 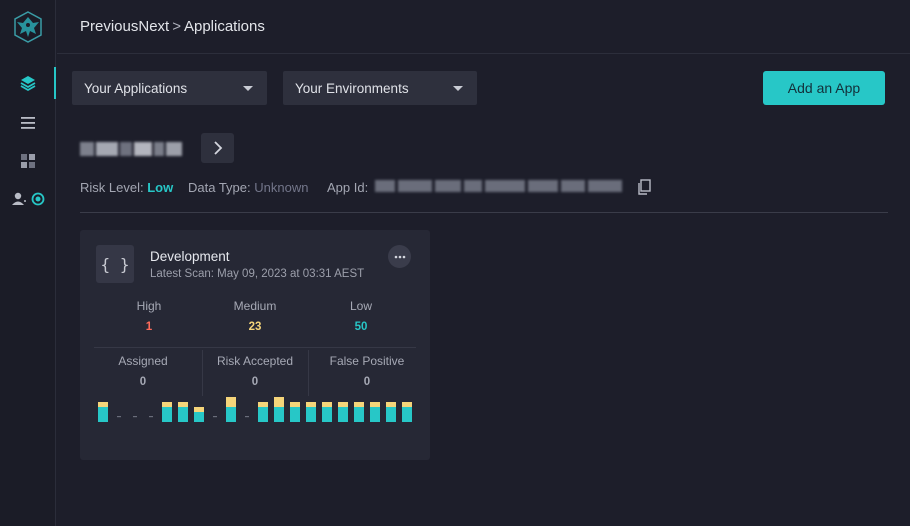 What do you see at coordinates (367, 361) in the screenshot?
I see `stat-false-positive-label: False Positive` at bounding box center [367, 361].